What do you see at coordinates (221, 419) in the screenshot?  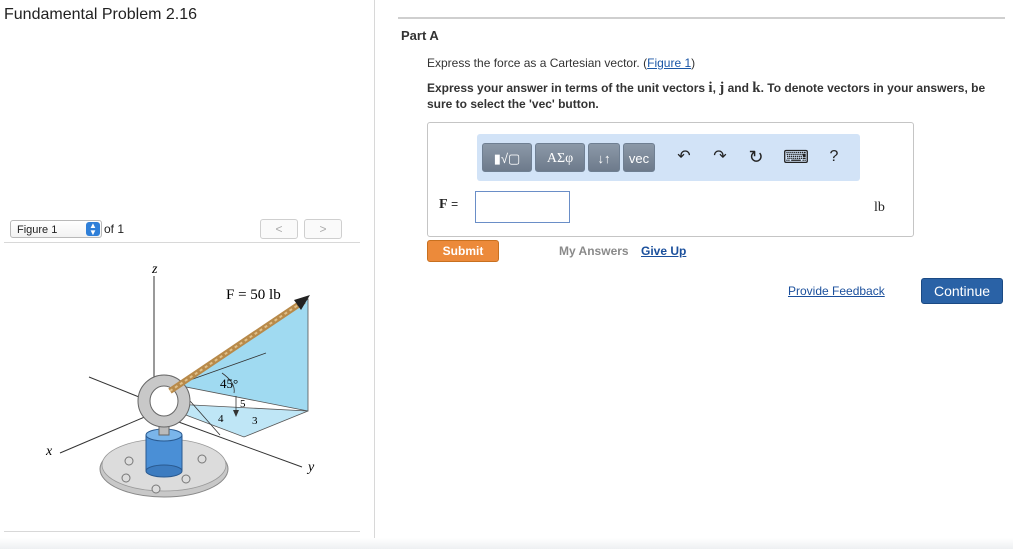 I see `slope-label-4: 4` at bounding box center [221, 419].